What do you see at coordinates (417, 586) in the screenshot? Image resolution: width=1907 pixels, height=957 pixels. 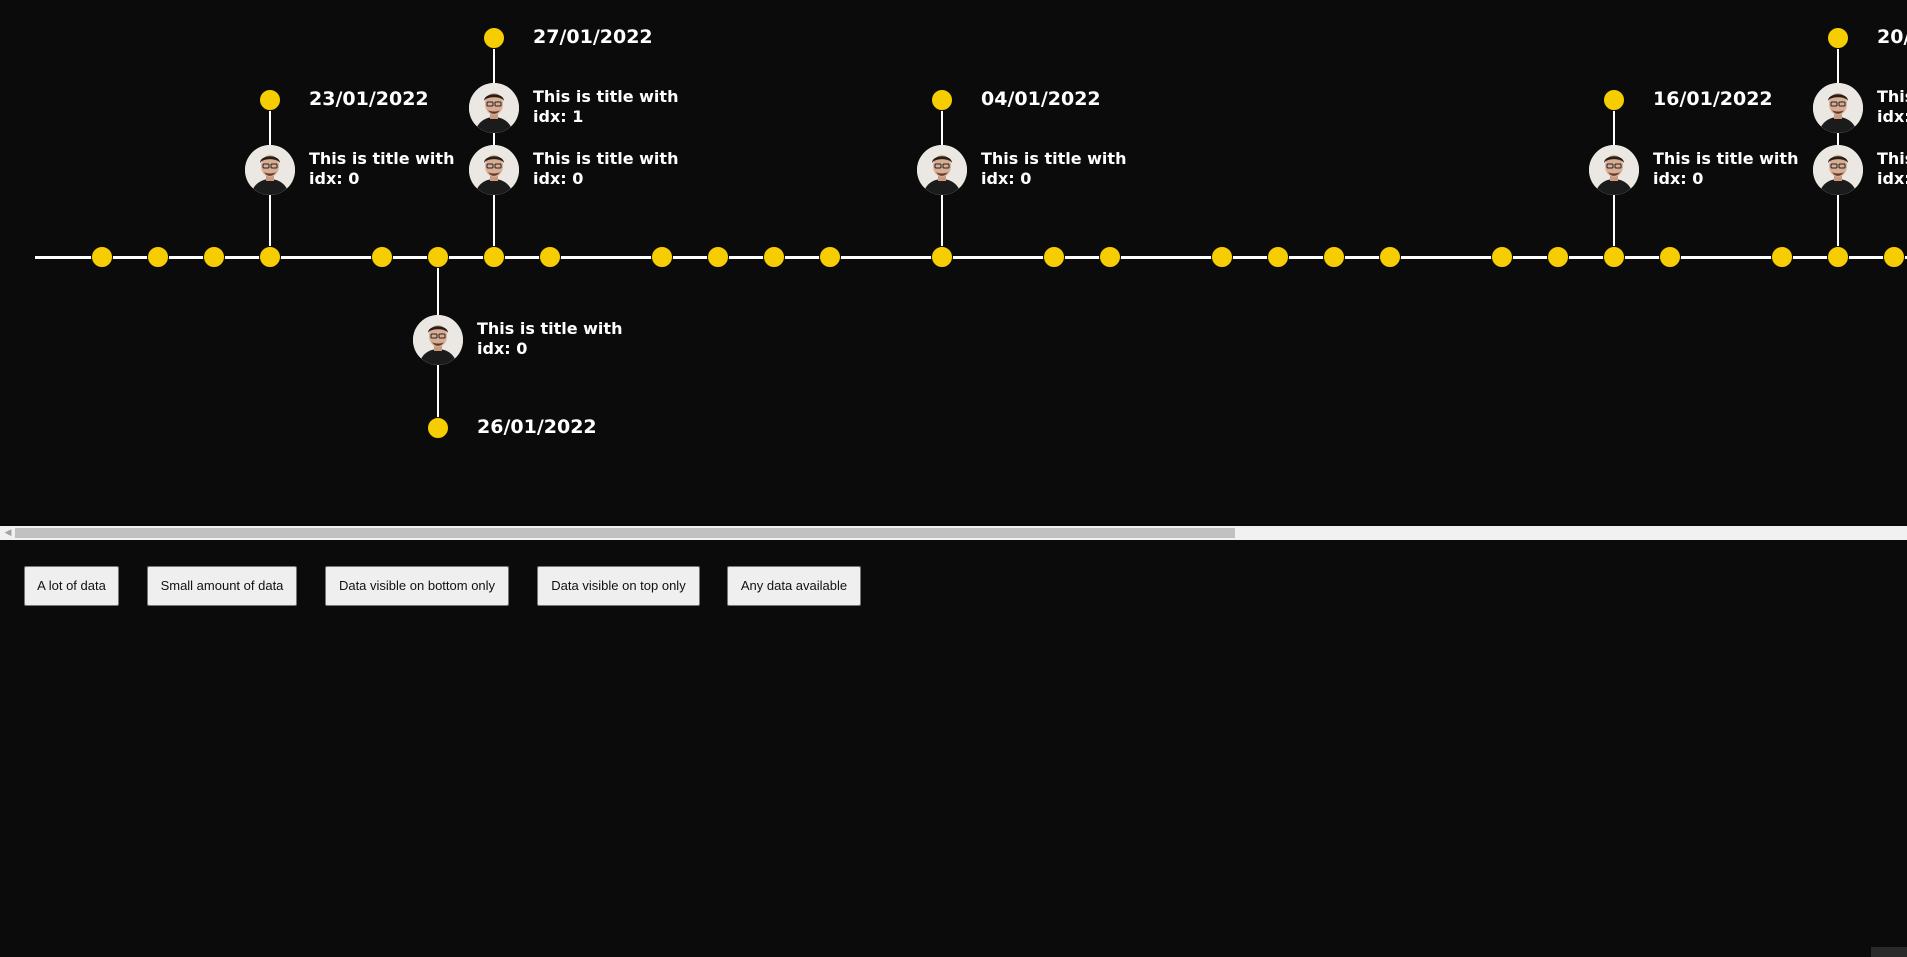 I see `data-visible-bottom-only-button: Data visible on bottom only` at bounding box center [417, 586].